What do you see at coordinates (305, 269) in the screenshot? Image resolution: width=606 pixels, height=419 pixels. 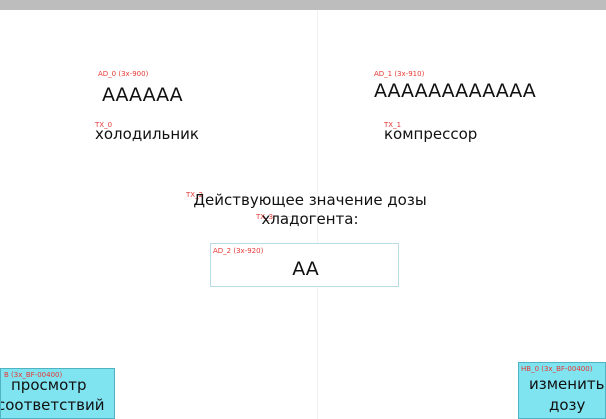 I see `dose-value: AA` at bounding box center [305, 269].